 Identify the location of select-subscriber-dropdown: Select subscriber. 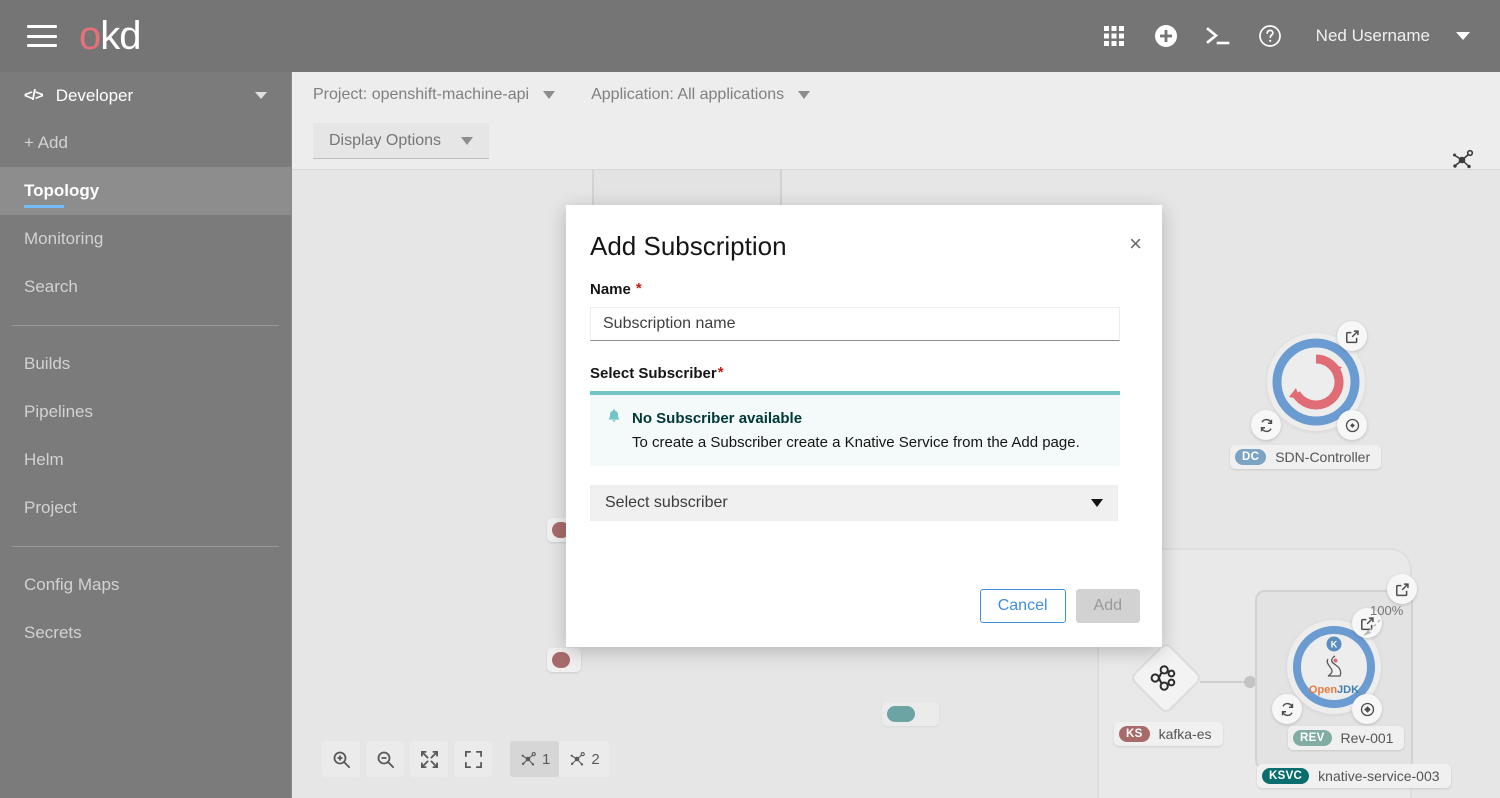
(854, 503).